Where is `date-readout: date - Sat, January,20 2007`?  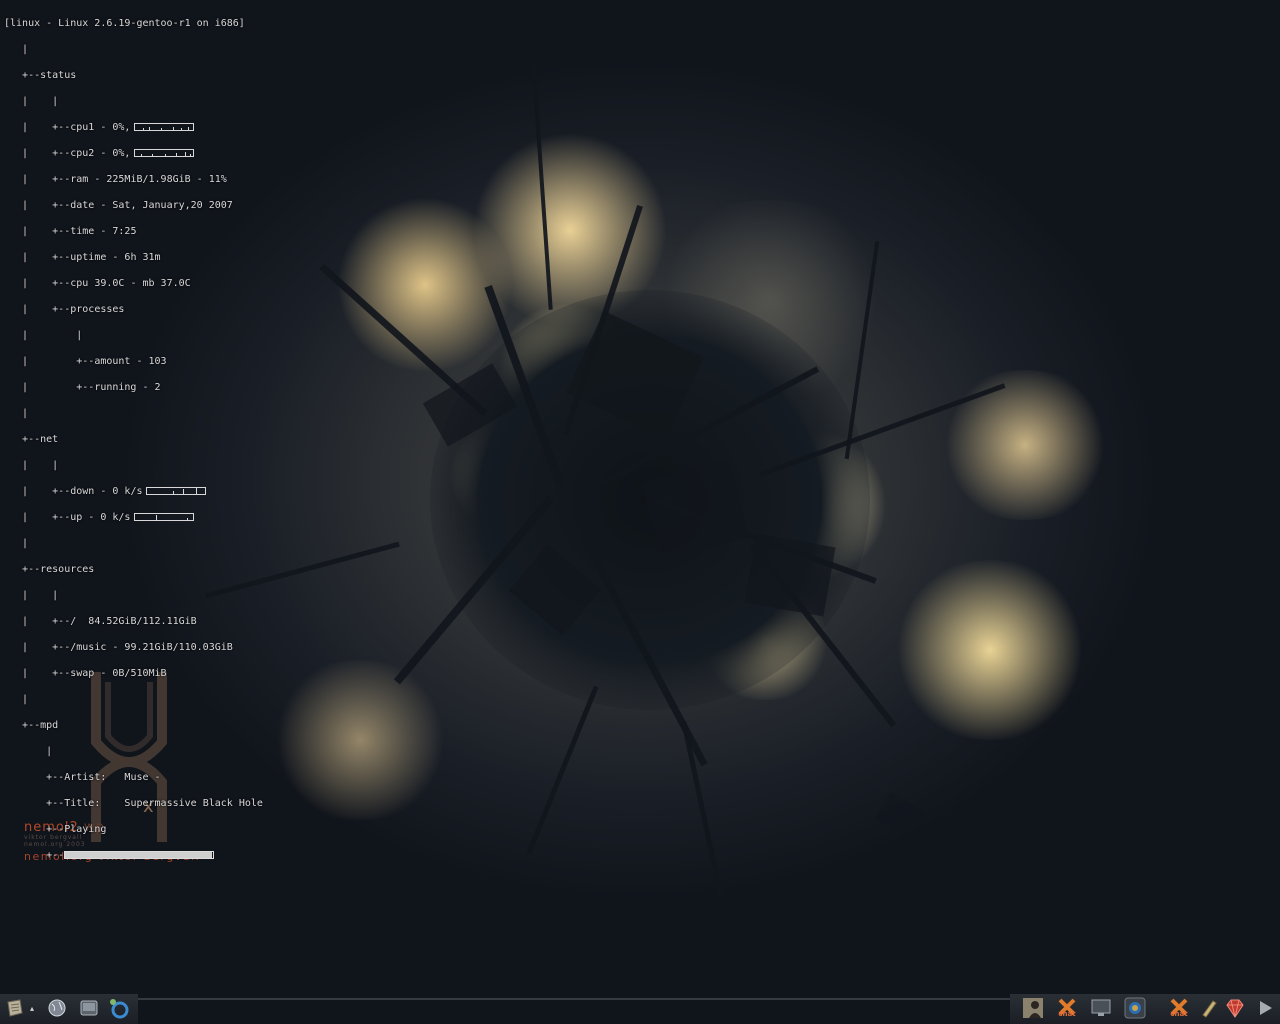 date-readout: date - Sat, January,20 2007 is located at coordinates (151, 205).